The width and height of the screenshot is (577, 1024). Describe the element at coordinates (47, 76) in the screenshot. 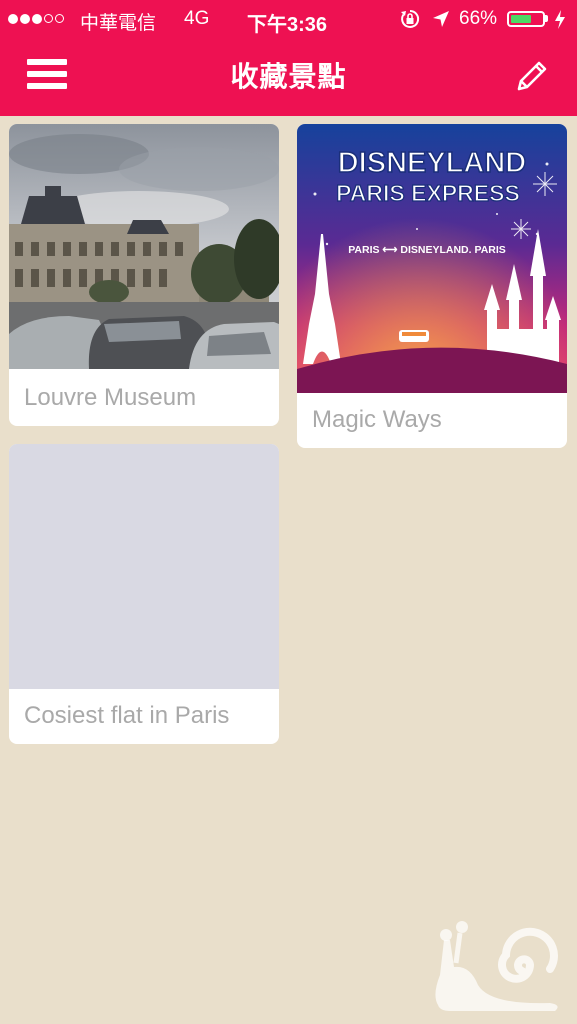

I see `hamburger-menu-icon` at that location.